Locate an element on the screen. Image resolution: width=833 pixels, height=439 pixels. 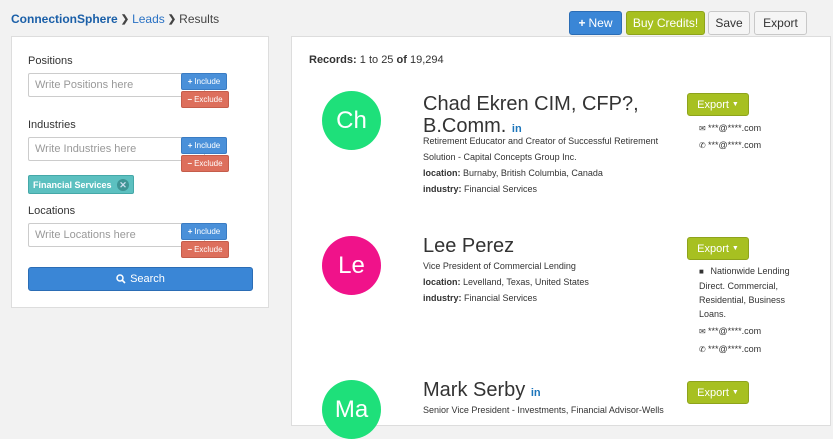
export-button: Export is located at coordinates (780, 23).